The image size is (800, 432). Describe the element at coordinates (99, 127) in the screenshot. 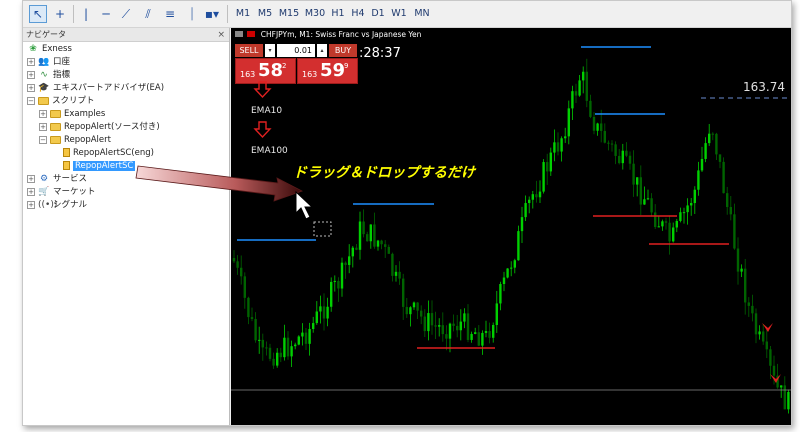

I see `tree-item-repopalert-source: + RepopAlert(ソース付き)` at that location.